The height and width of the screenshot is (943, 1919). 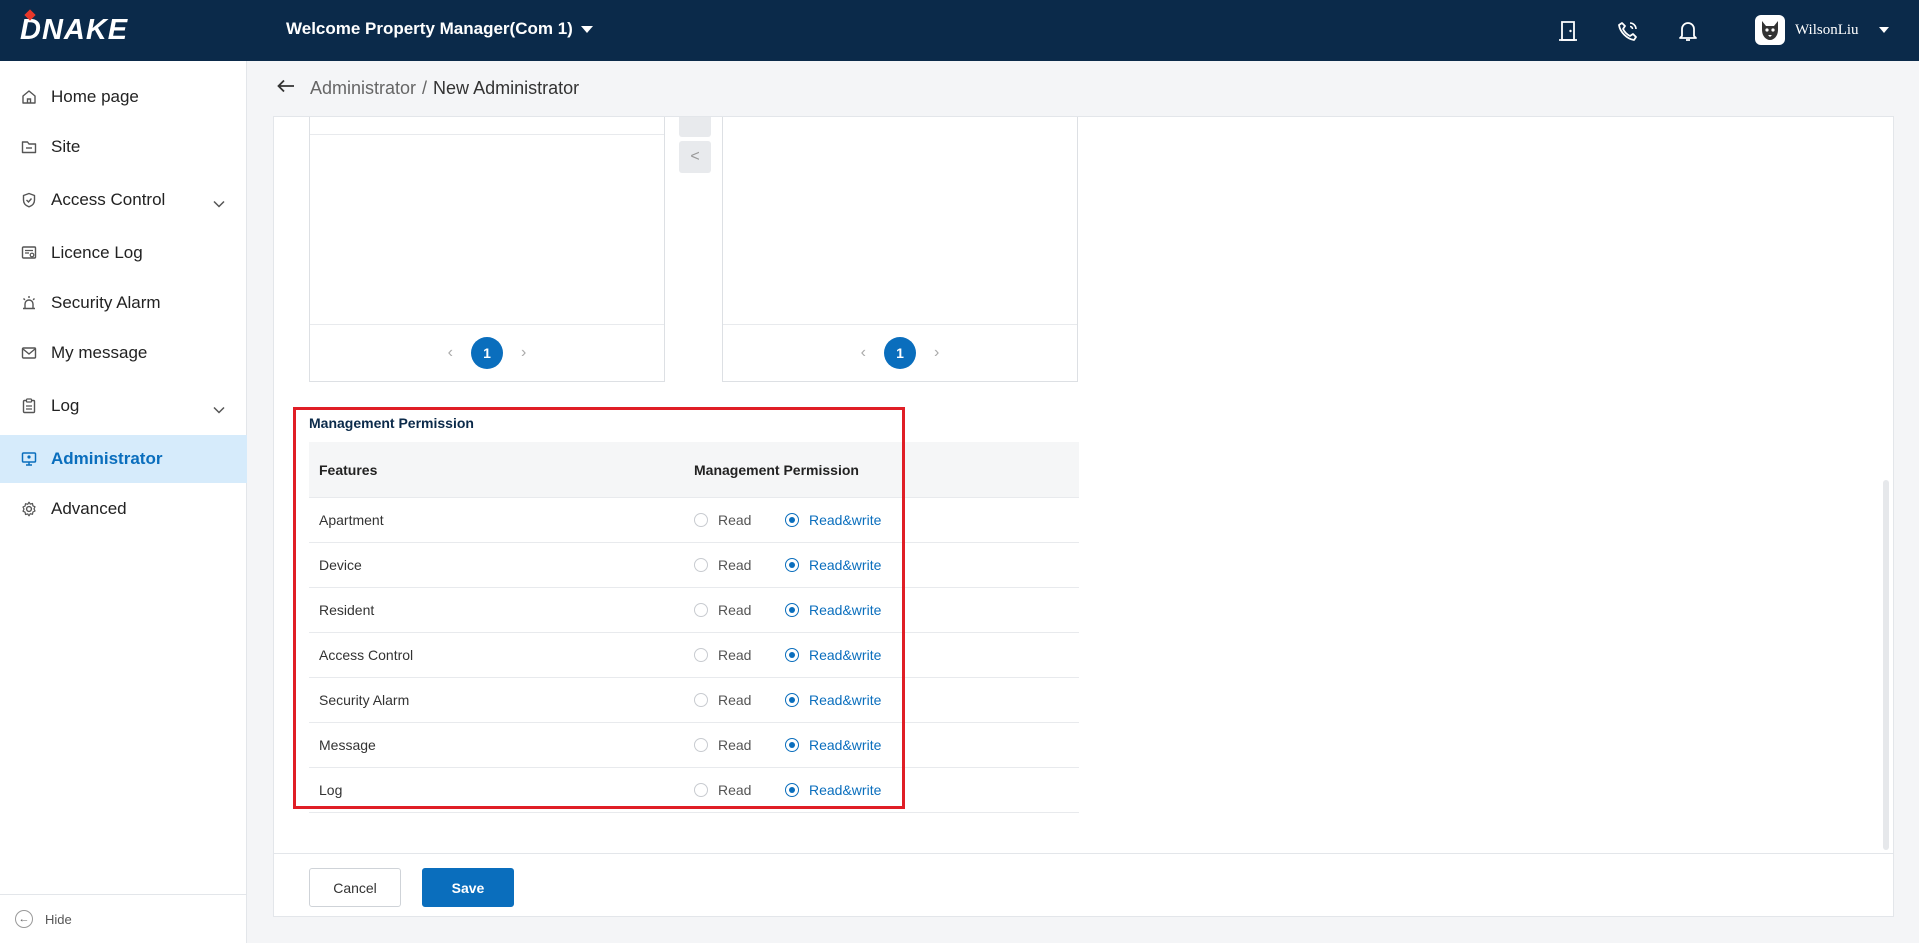 What do you see at coordinates (219, 203) in the screenshot?
I see `chevron-down-icon` at bounding box center [219, 203].